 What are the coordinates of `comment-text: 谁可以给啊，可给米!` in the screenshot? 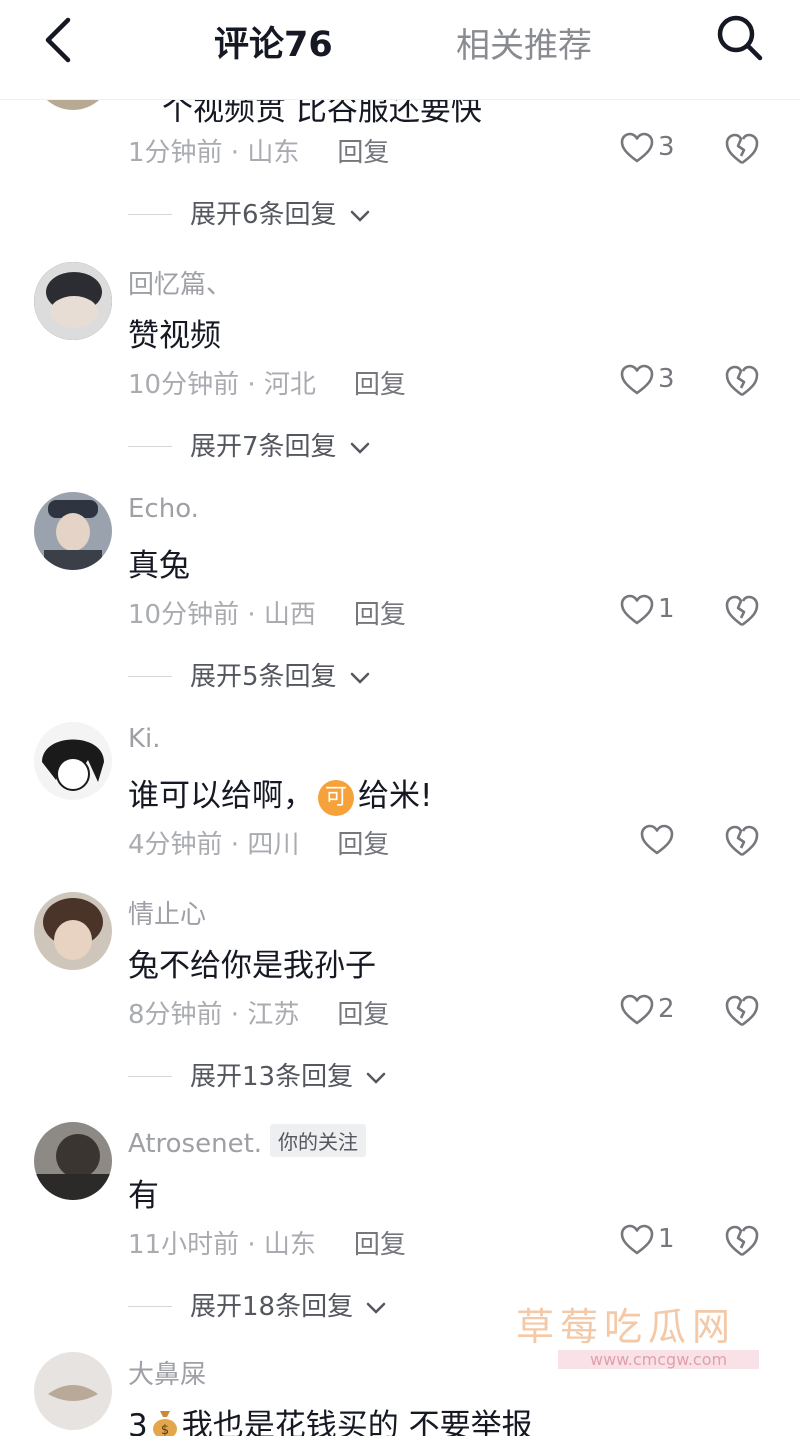 It's located at (280, 793).